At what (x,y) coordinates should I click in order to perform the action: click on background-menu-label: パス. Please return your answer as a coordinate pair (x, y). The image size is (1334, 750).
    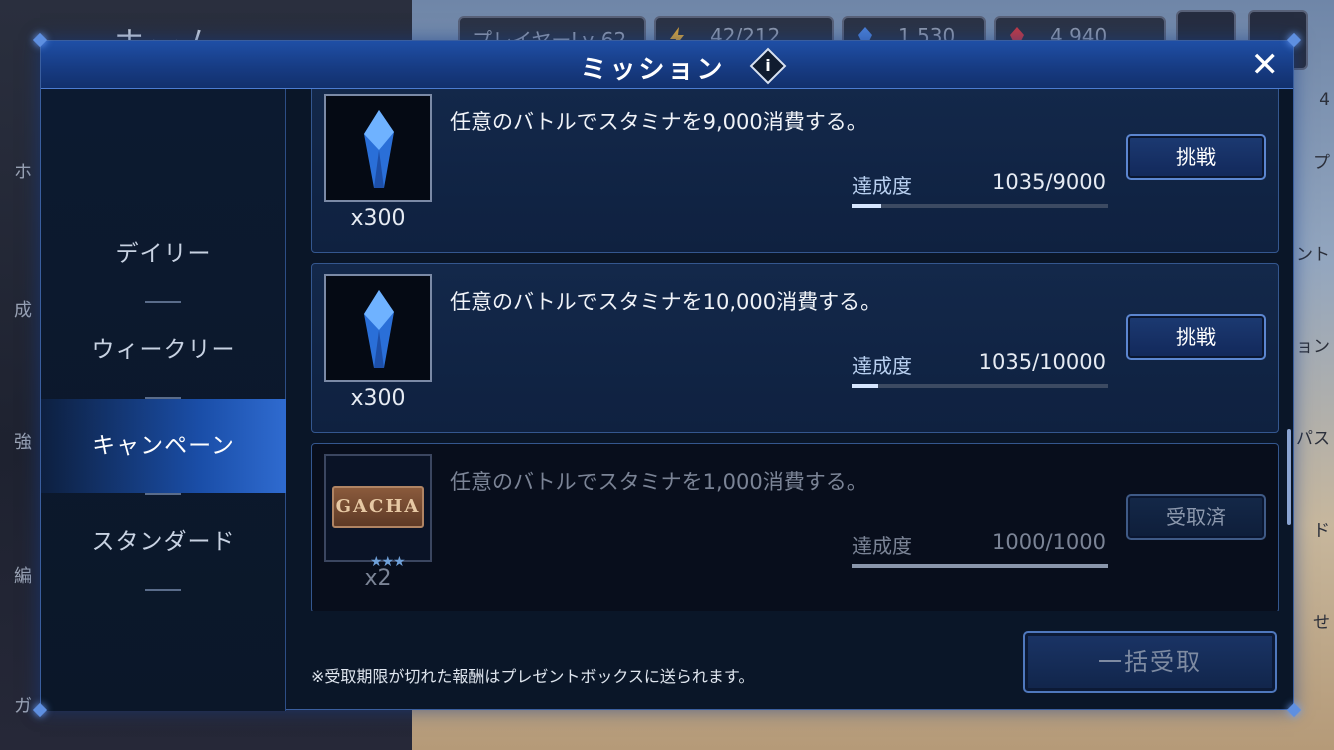
    Looking at the image, I should click on (1313, 439).